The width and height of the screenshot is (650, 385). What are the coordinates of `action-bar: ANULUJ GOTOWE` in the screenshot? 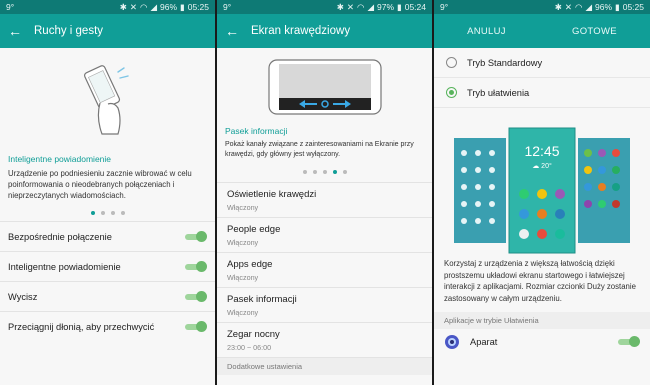 It's located at (542, 31).